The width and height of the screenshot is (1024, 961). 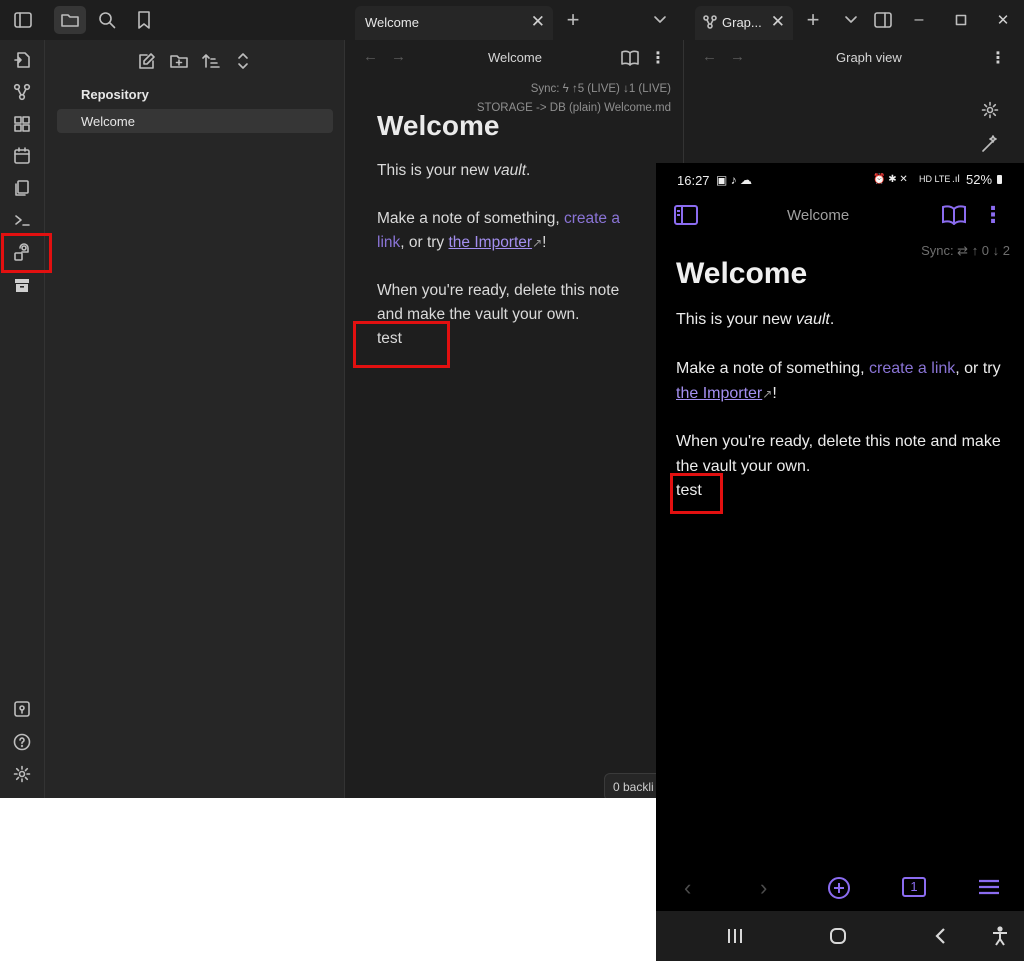 I want to click on accessibility-icon, so click(x=1000, y=936).